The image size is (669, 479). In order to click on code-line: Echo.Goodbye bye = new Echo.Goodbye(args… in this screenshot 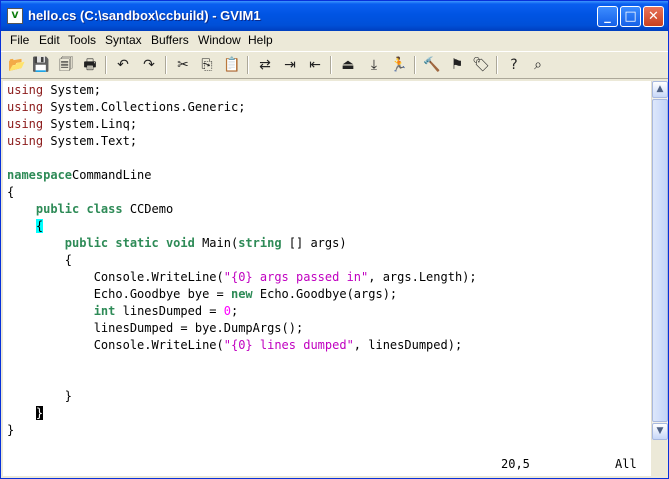, I will do `click(202, 294)`.